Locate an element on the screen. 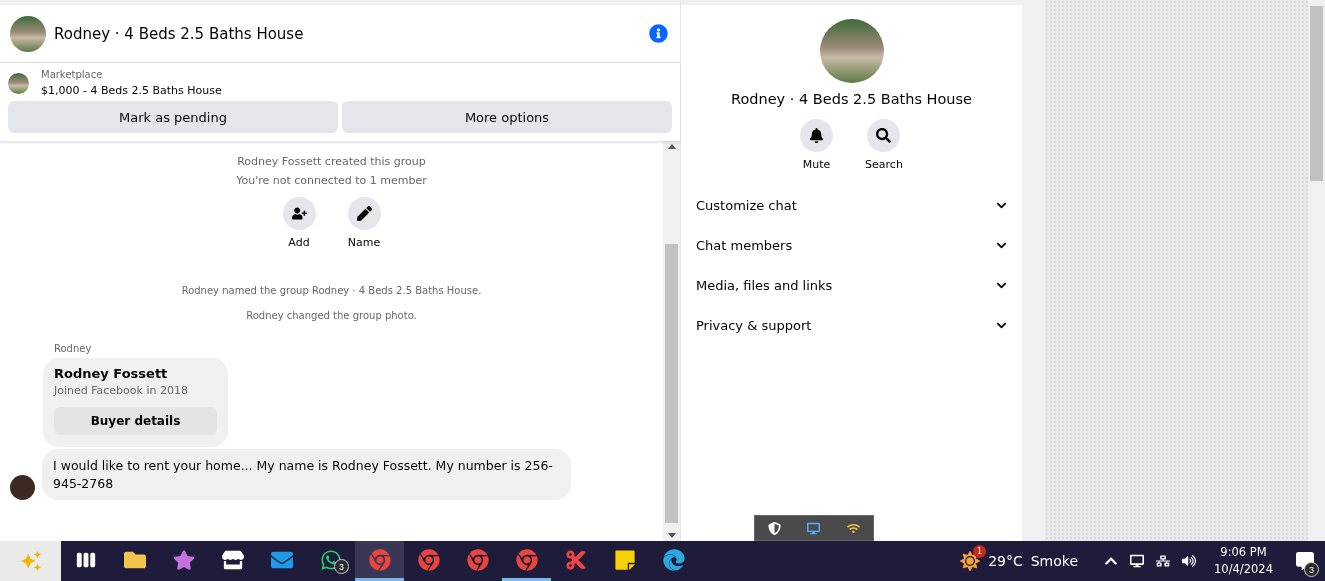  details-title: Rodney · 4 Beds 2.5 Baths House is located at coordinates (851, 99).